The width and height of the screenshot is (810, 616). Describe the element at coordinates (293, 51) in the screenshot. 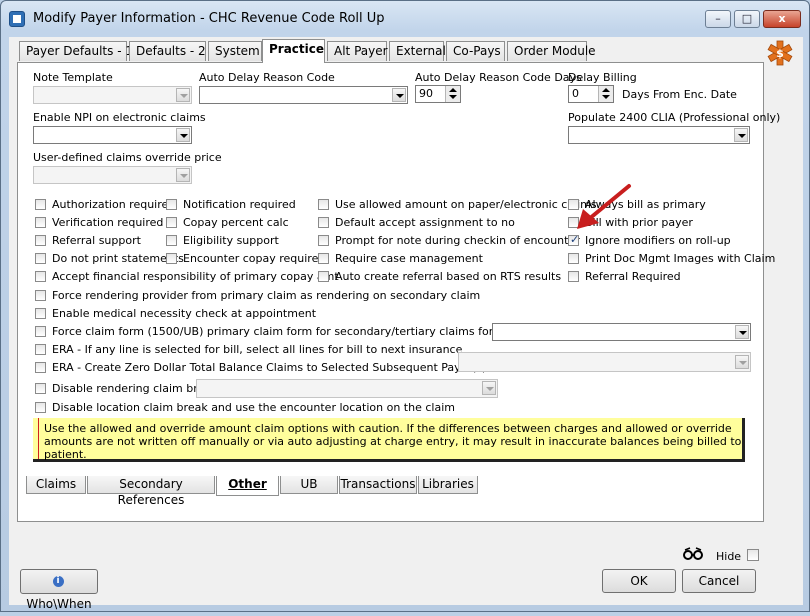

I see `tab-practice: Practice` at that location.